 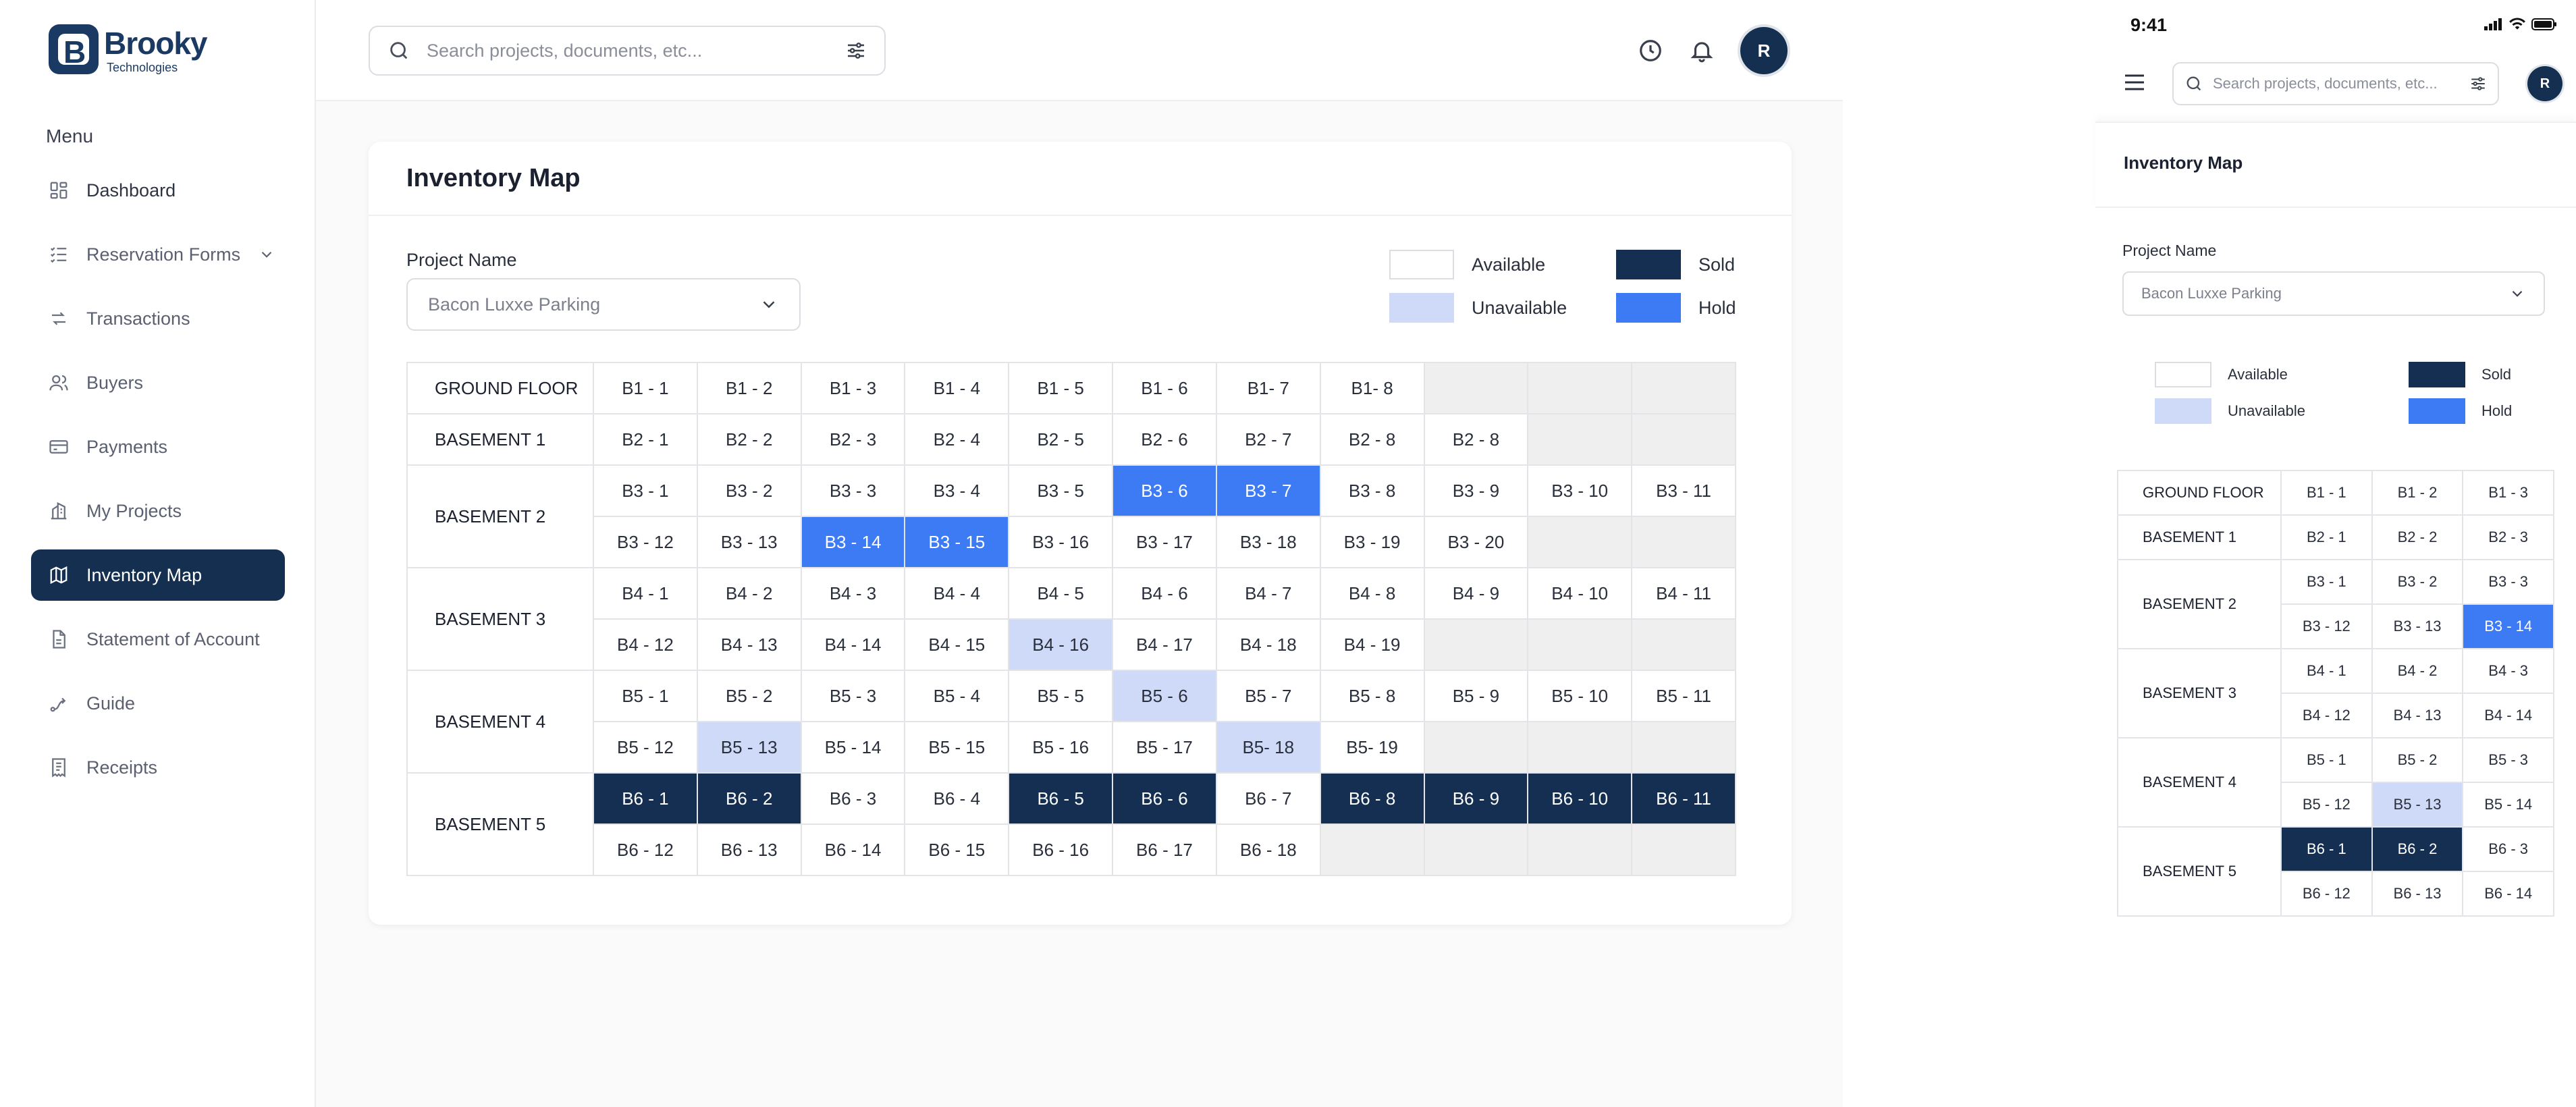 I want to click on parking-slot-hold: B3 - 7, so click(x=1268, y=490).